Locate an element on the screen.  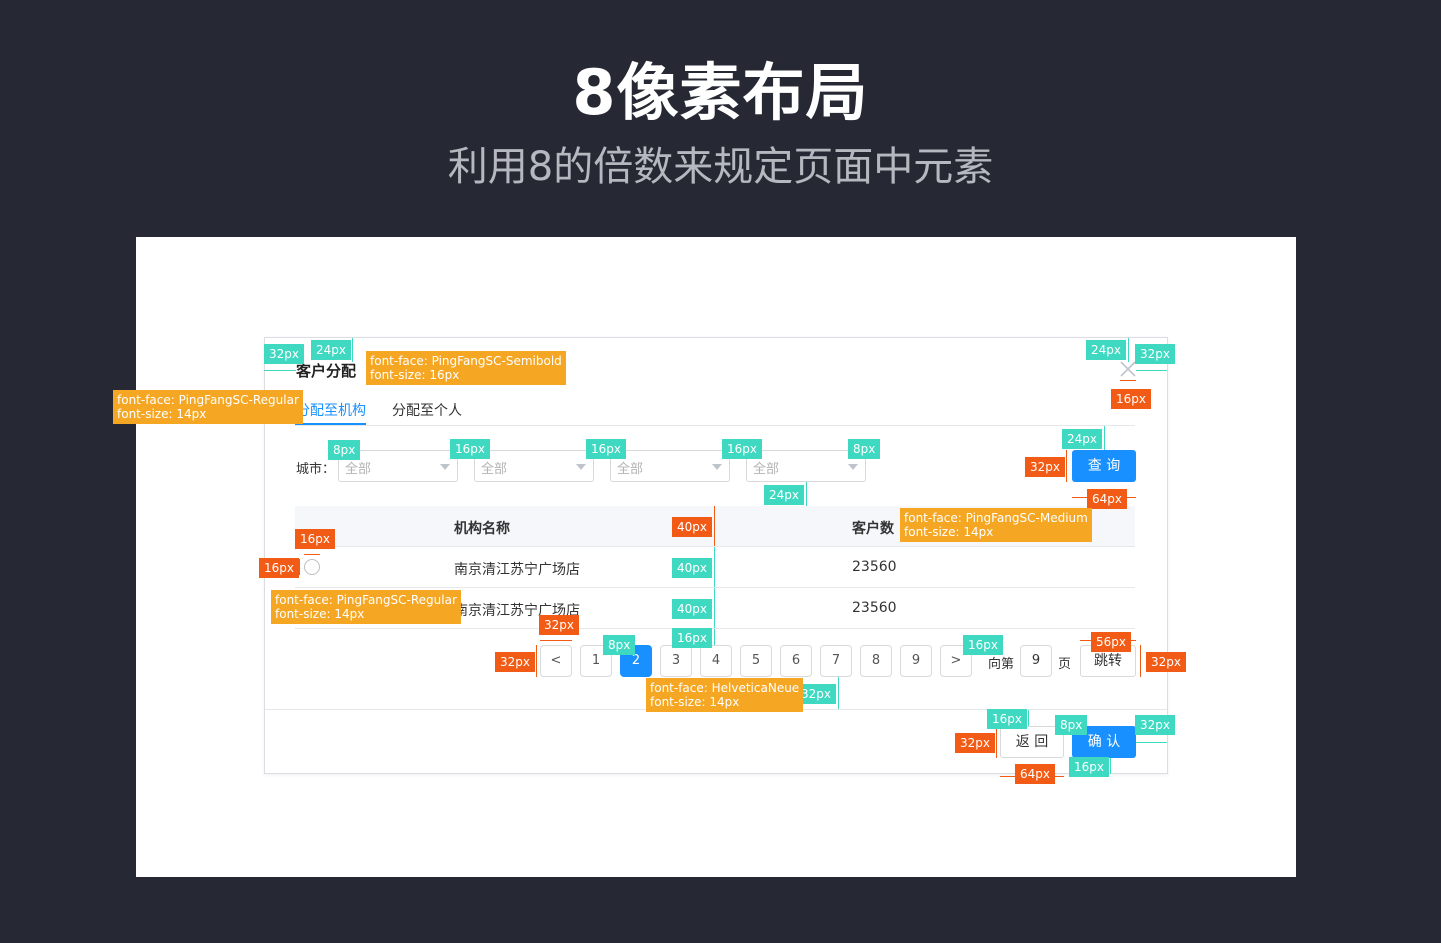
page-button: 9 is located at coordinates (916, 661).